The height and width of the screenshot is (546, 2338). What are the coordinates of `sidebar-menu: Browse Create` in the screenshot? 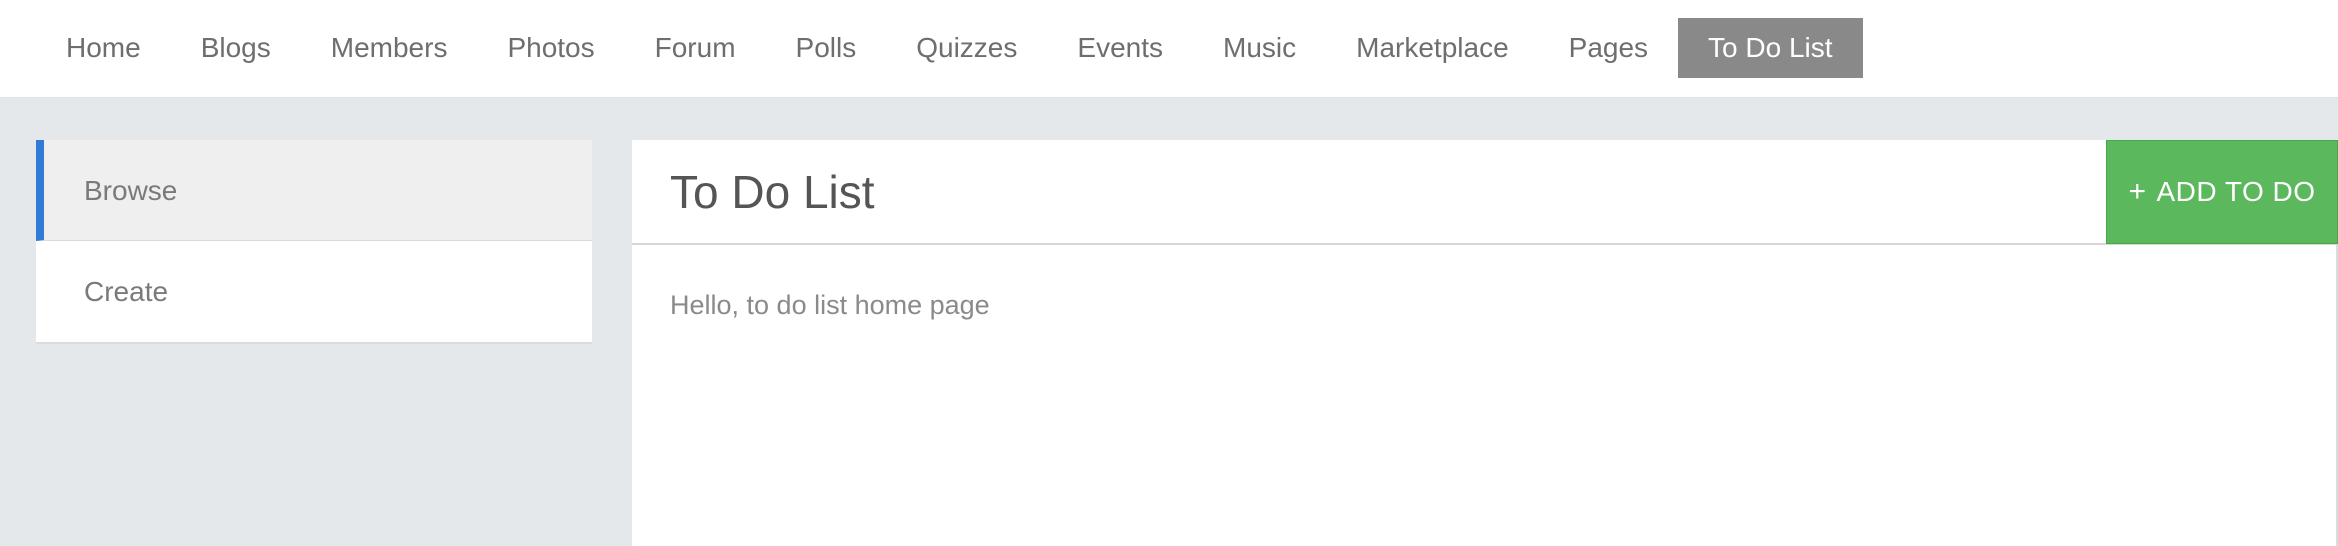 It's located at (314, 242).